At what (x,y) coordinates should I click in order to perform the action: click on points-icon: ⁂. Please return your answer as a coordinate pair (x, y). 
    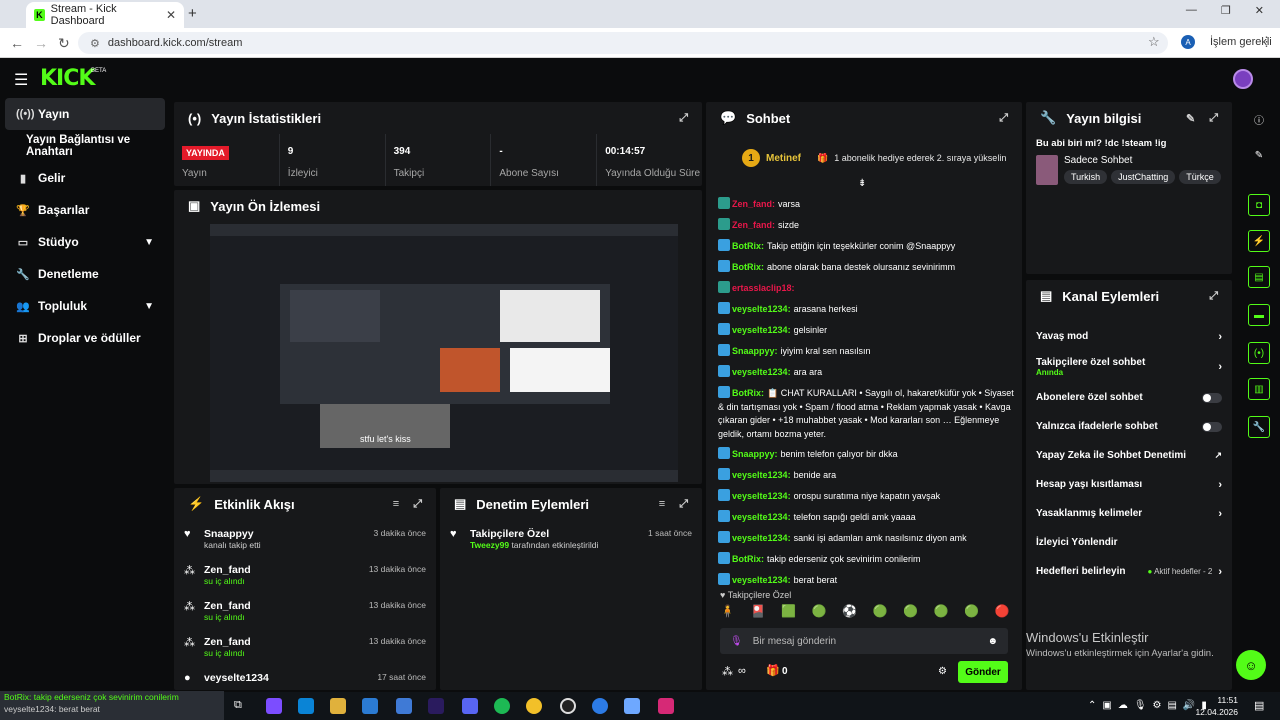
    Looking at the image, I should click on (727, 671).